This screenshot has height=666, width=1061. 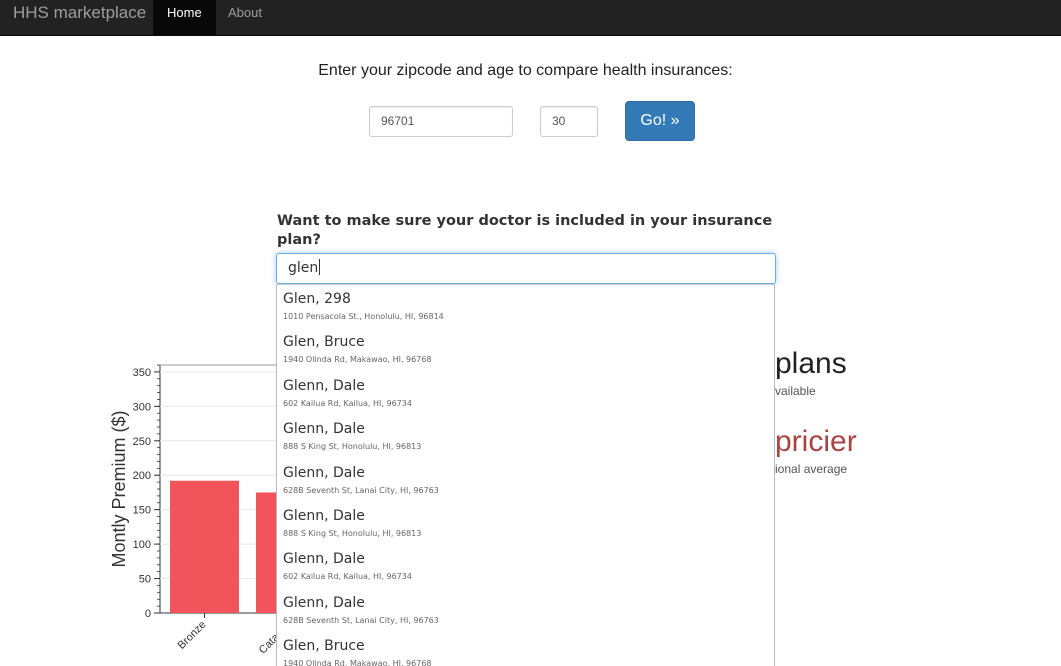 What do you see at coordinates (530, 18) in the screenshot?
I see `navbar: HHS marketplace Home About` at bounding box center [530, 18].